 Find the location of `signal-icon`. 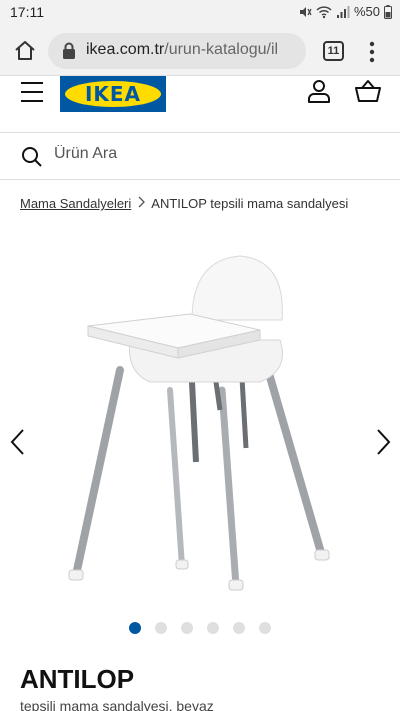

signal-icon is located at coordinates (343, 12).